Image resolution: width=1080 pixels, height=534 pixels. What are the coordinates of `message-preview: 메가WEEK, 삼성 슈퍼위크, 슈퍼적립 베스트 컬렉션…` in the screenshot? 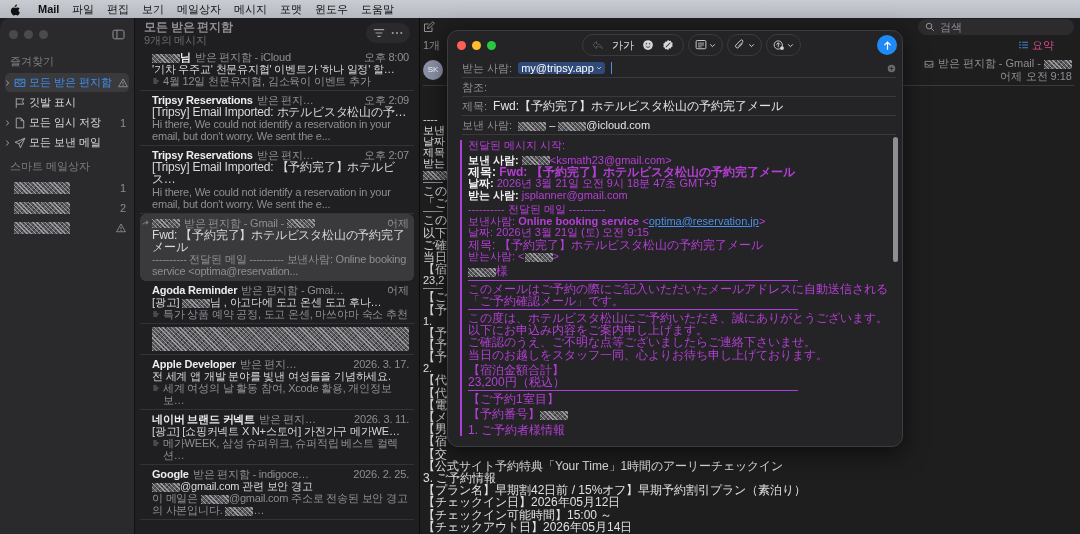 It's located at (281, 449).